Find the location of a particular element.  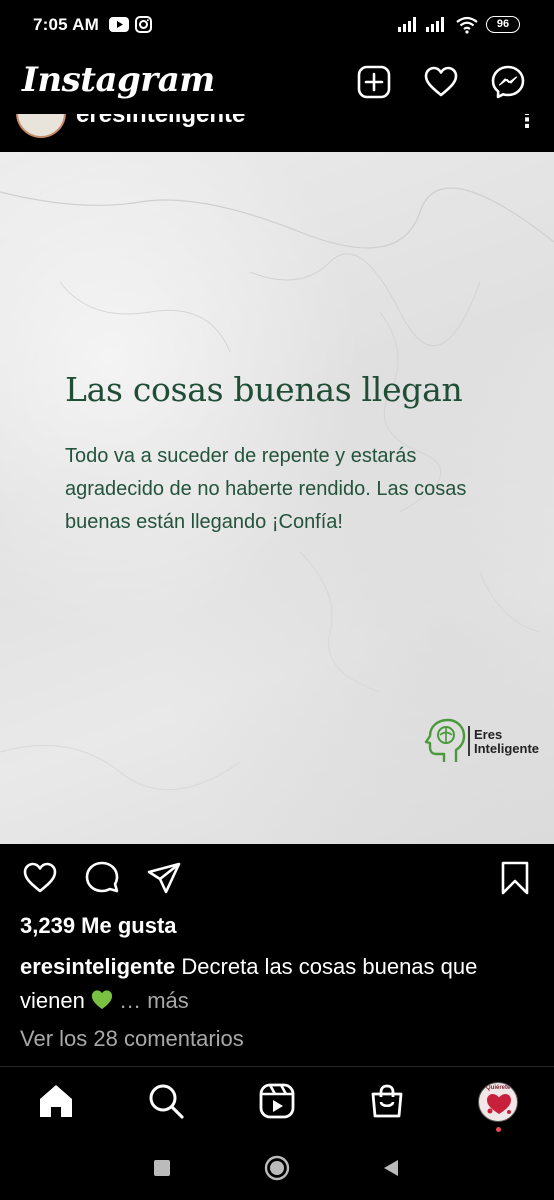

likes-count: 3,239 Me gusta is located at coordinates (98, 926).